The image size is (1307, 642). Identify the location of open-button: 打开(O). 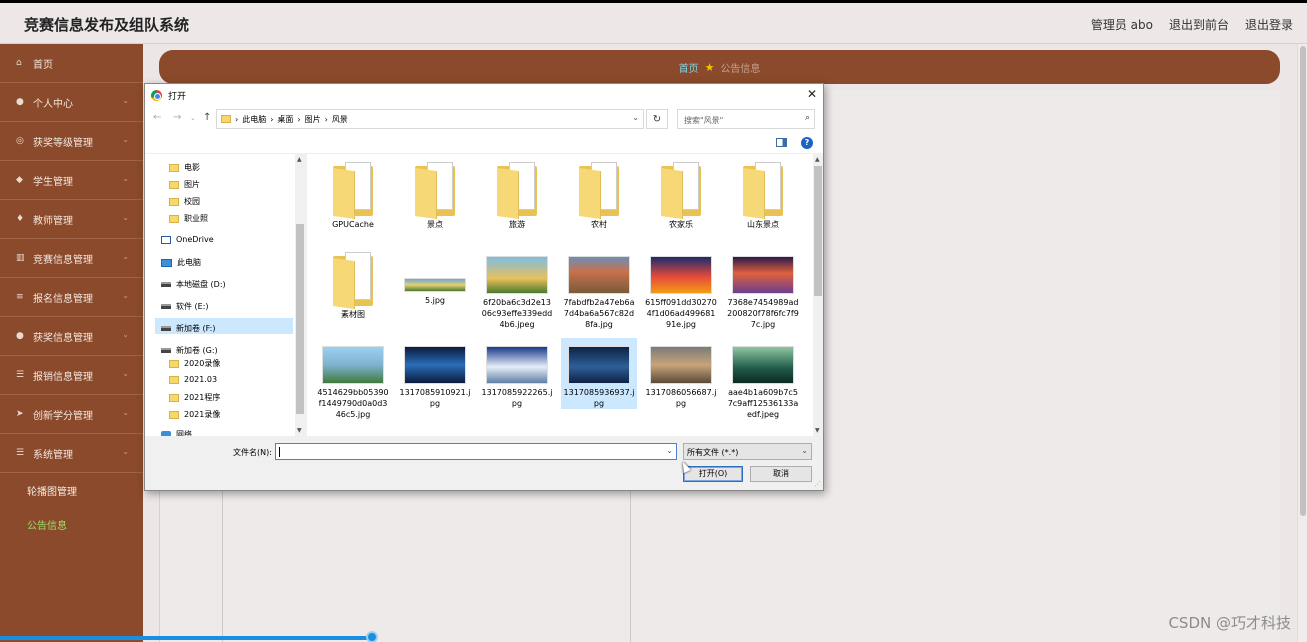
(713, 474).